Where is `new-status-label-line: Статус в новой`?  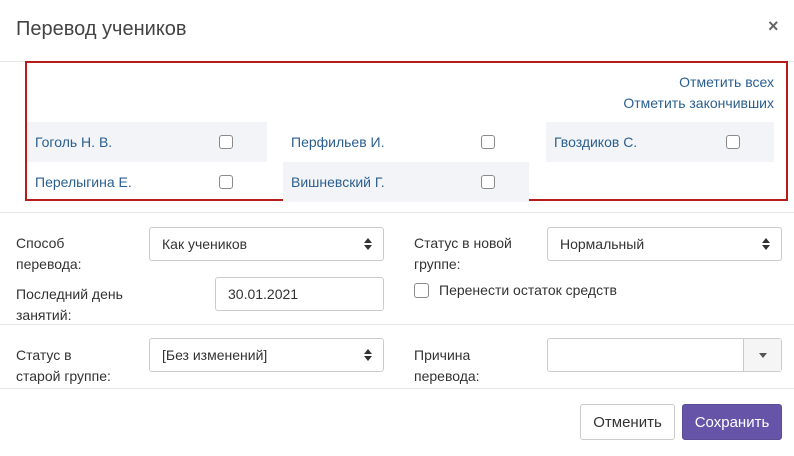 new-status-label-line: Статус в новой is located at coordinates (463, 243).